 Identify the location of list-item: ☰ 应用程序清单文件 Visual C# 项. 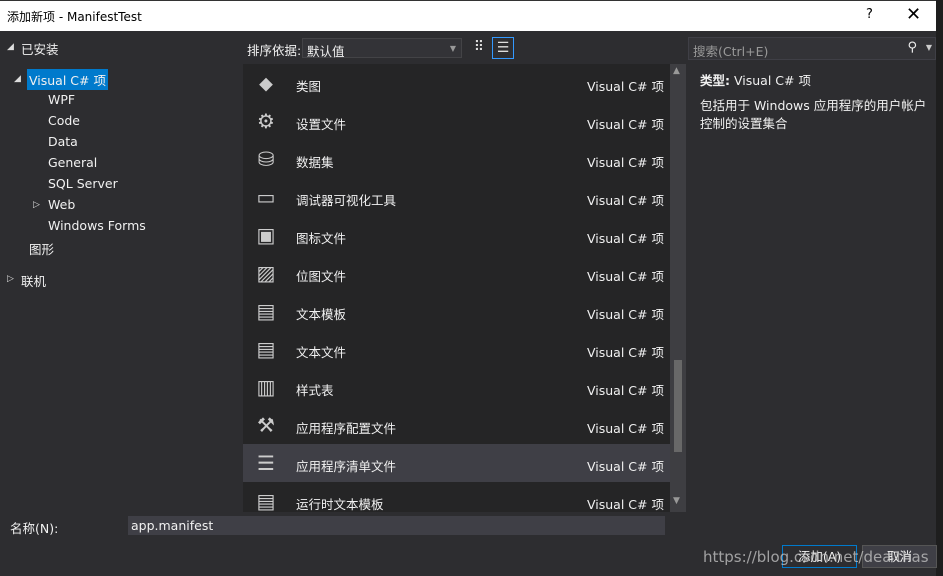
(456, 463).